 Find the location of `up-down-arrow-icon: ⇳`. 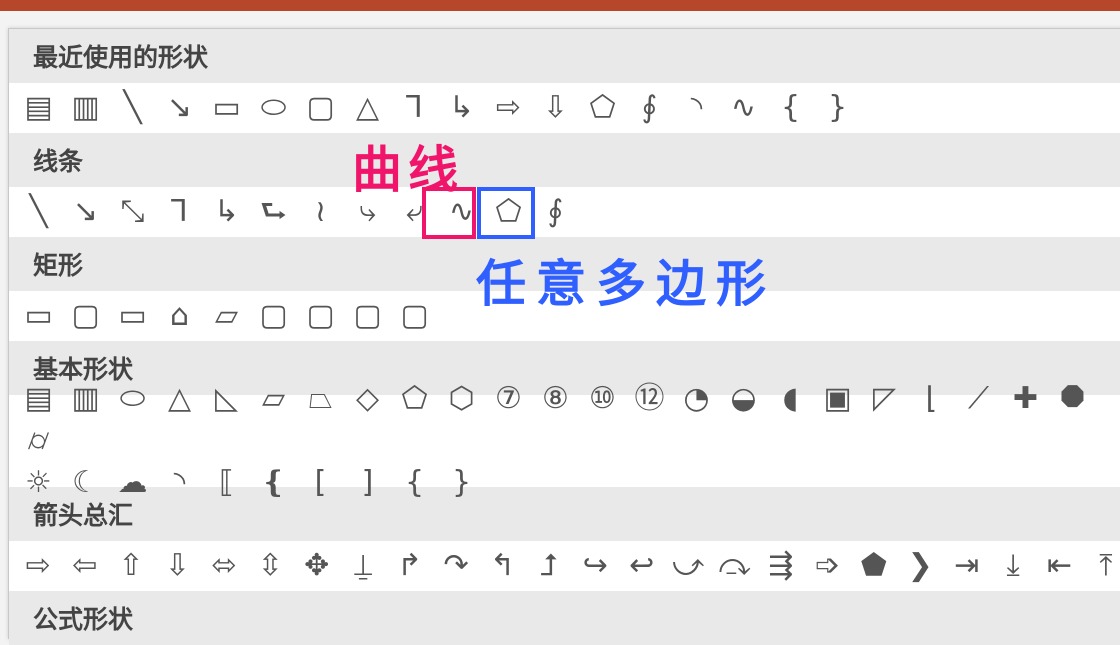

up-down-arrow-icon: ⇳ is located at coordinates (270, 566).